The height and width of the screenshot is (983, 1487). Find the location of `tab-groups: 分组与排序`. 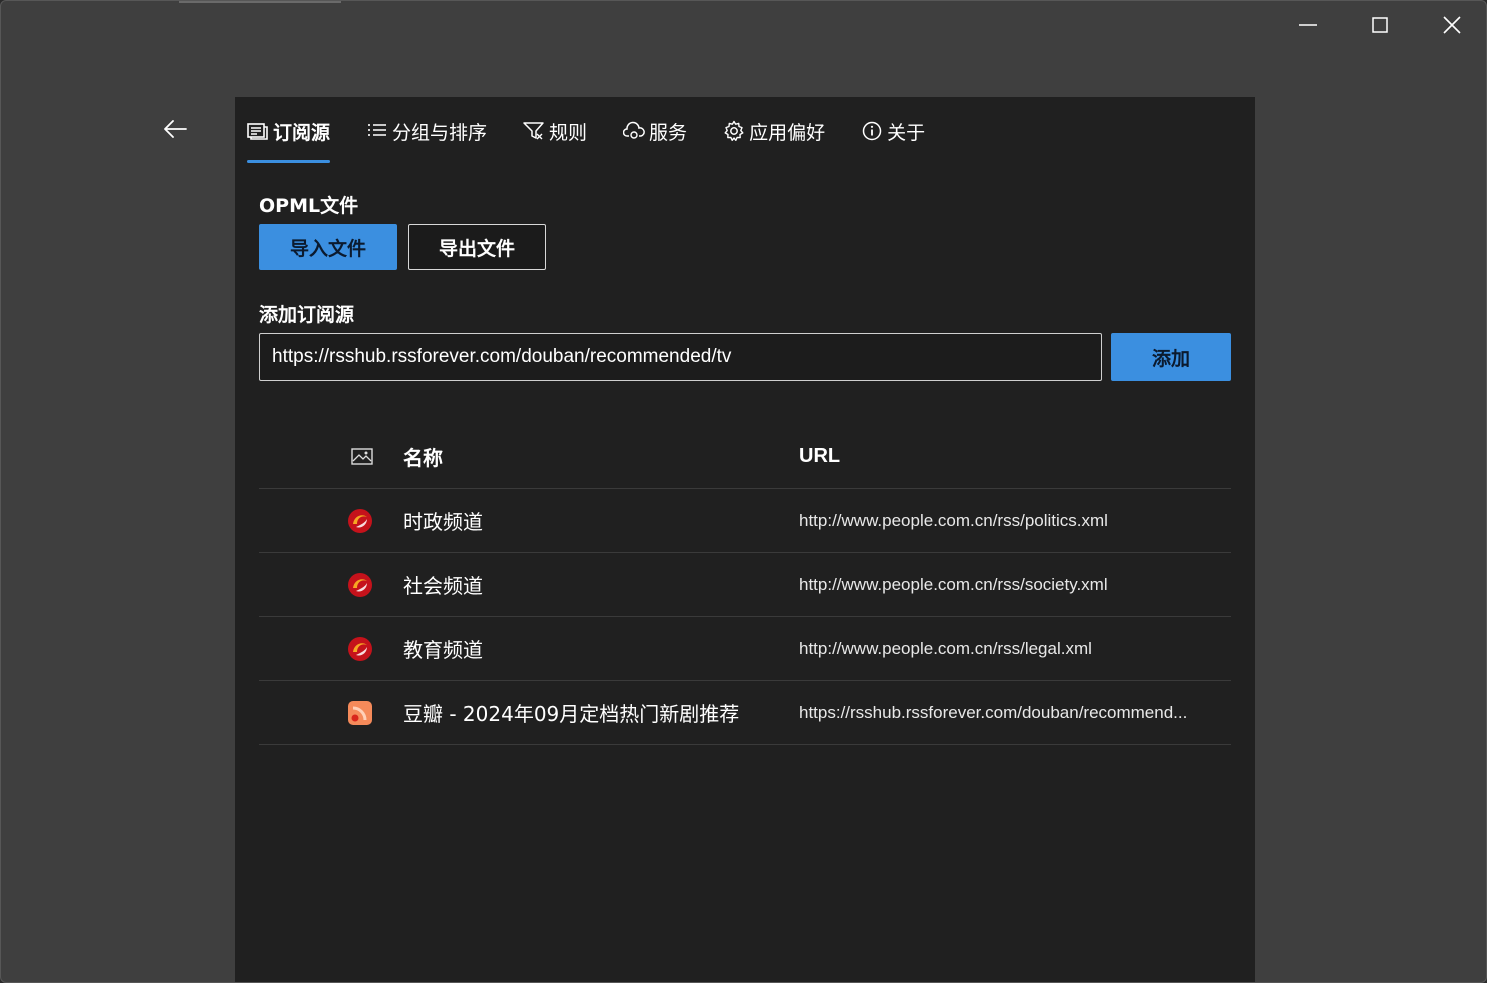

tab-groups: 分组与排序 is located at coordinates (426, 131).